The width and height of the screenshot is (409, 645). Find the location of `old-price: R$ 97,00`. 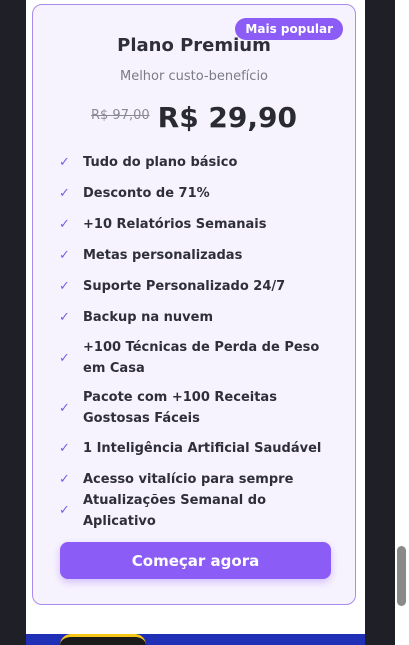

old-price: R$ 97,00 is located at coordinates (120, 115).